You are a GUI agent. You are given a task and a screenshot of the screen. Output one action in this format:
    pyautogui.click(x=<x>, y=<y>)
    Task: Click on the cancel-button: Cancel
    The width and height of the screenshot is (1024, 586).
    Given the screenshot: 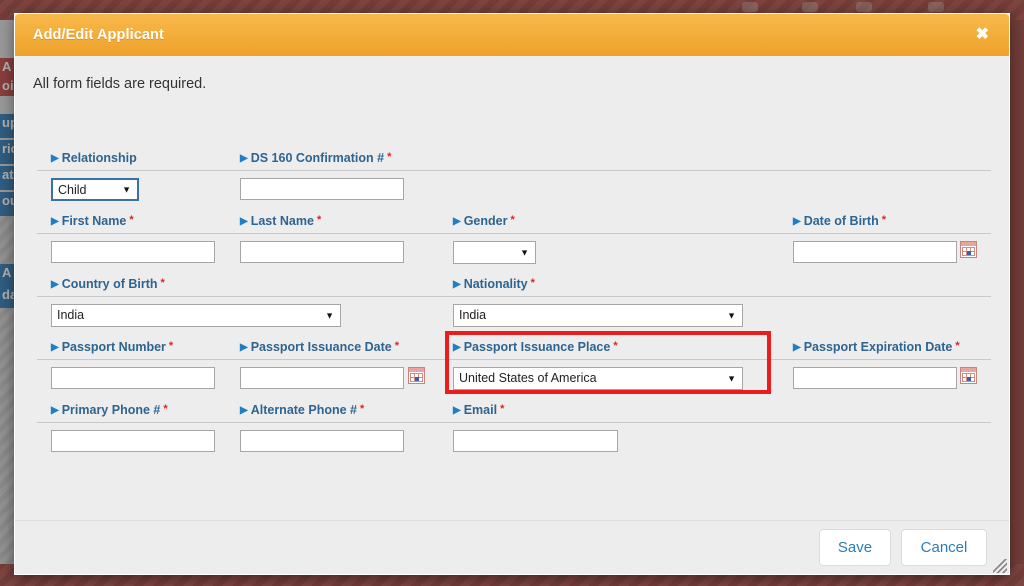 What is the action you would take?
    pyautogui.click(x=944, y=547)
    